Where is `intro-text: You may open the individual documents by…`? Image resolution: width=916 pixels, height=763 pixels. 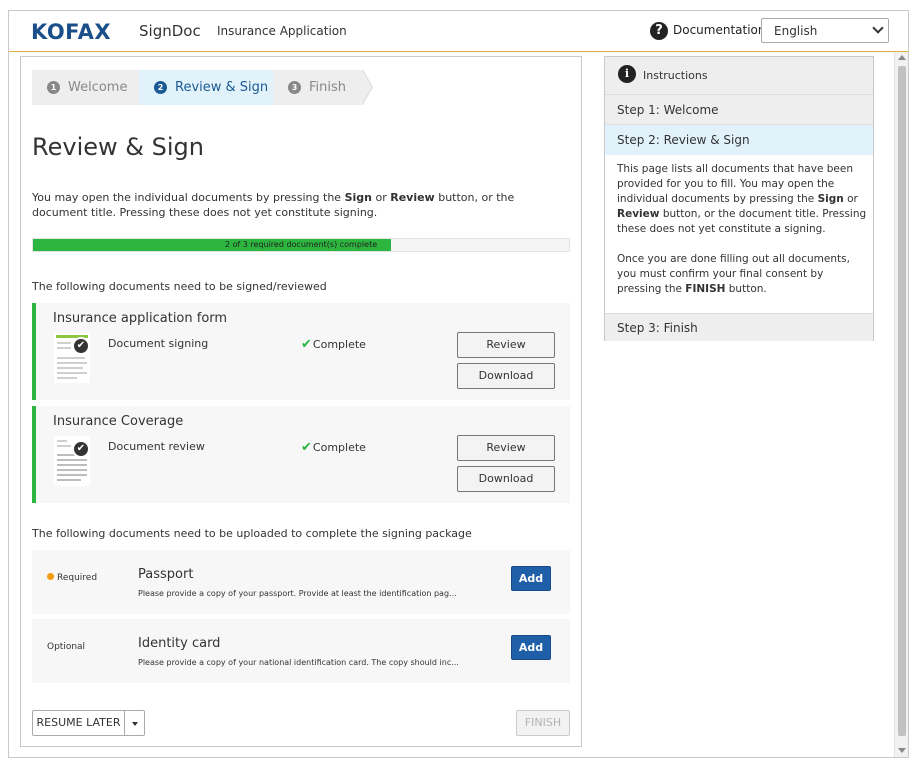 intro-text: You may open the individual documents by… is located at coordinates (273, 205).